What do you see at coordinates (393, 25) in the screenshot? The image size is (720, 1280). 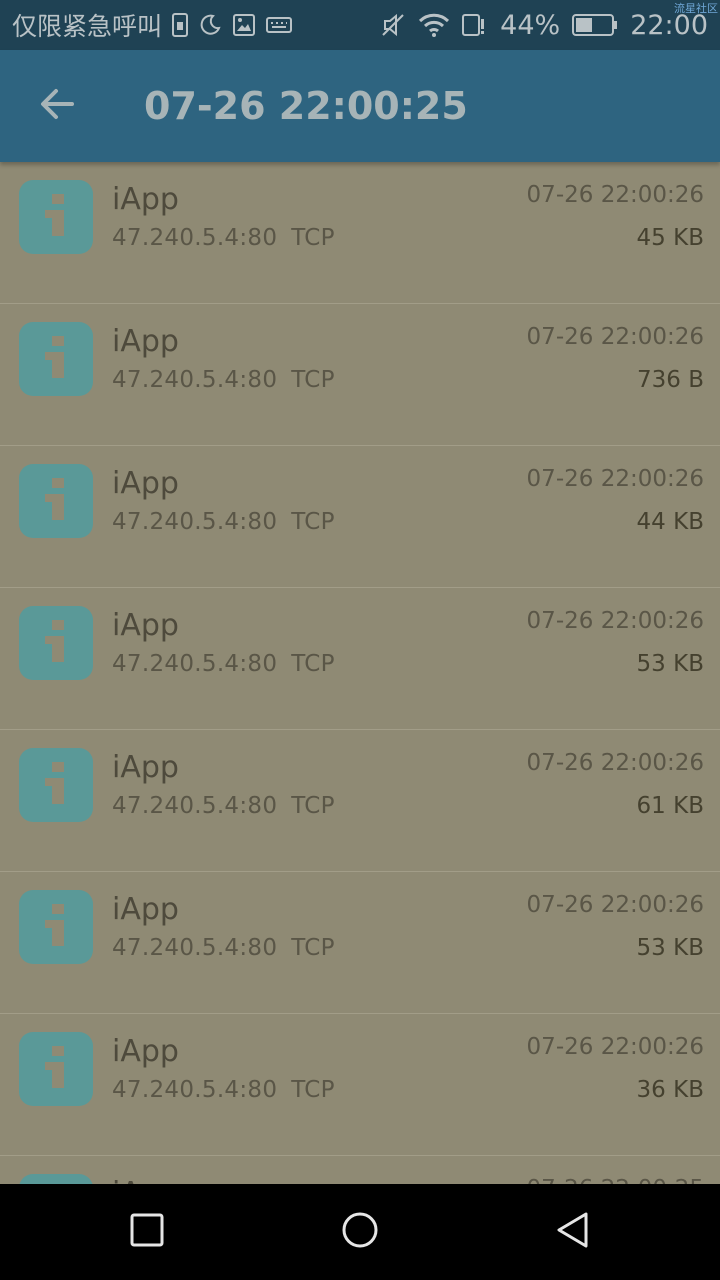 I see `mute-icon` at bounding box center [393, 25].